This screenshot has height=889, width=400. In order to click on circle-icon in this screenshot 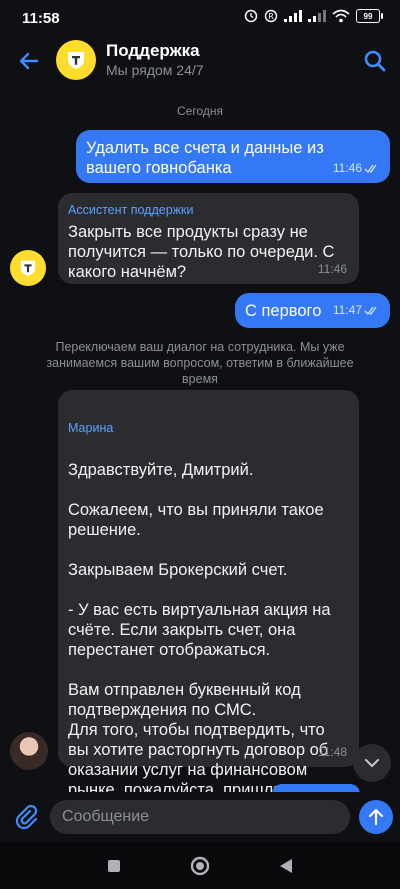, I will do `click(200, 866)`.